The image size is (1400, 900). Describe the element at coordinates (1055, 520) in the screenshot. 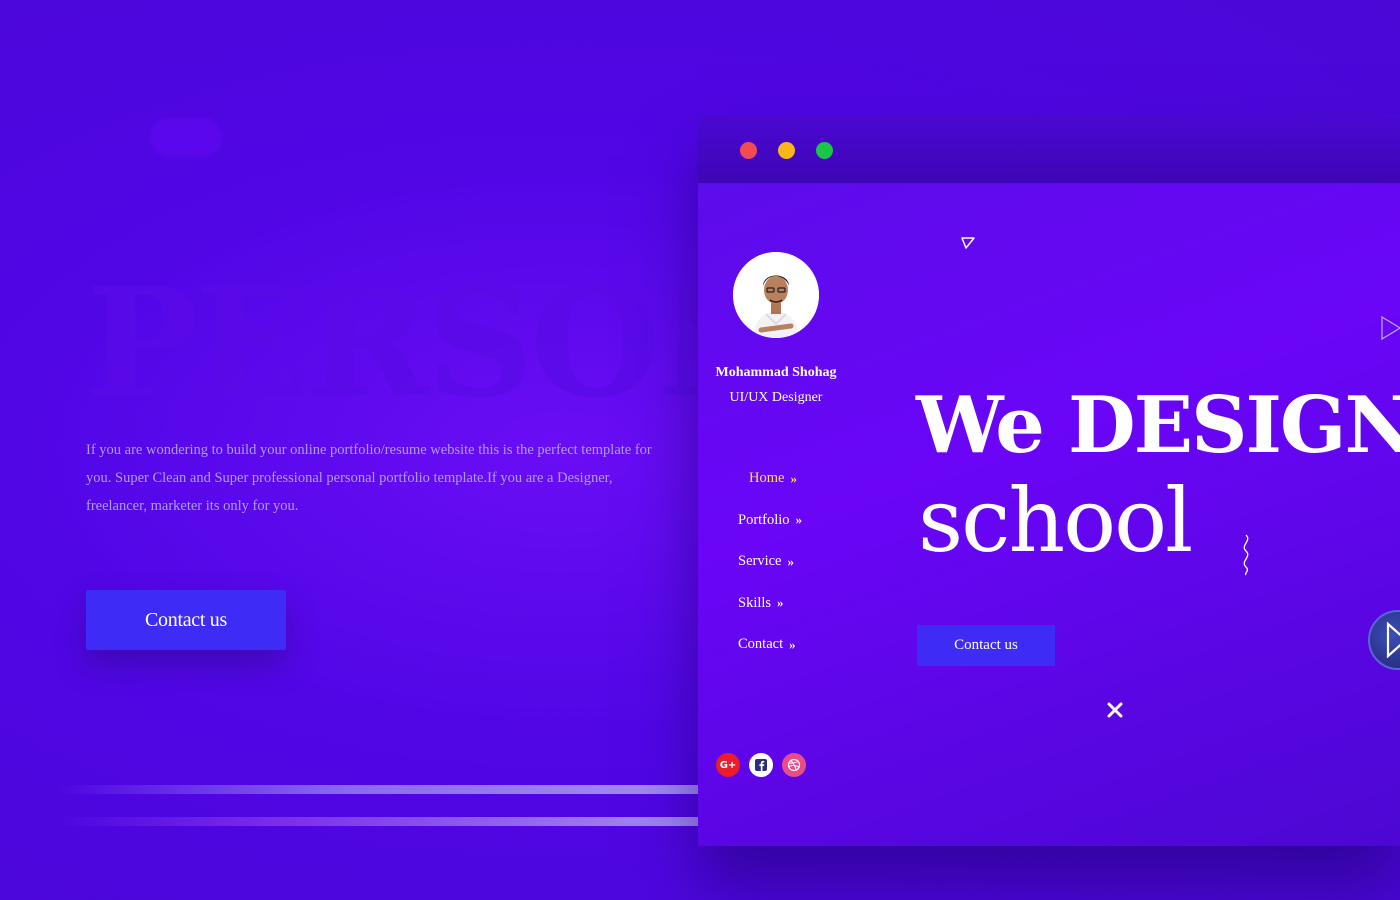

I see `hero-title-line2: school` at that location.